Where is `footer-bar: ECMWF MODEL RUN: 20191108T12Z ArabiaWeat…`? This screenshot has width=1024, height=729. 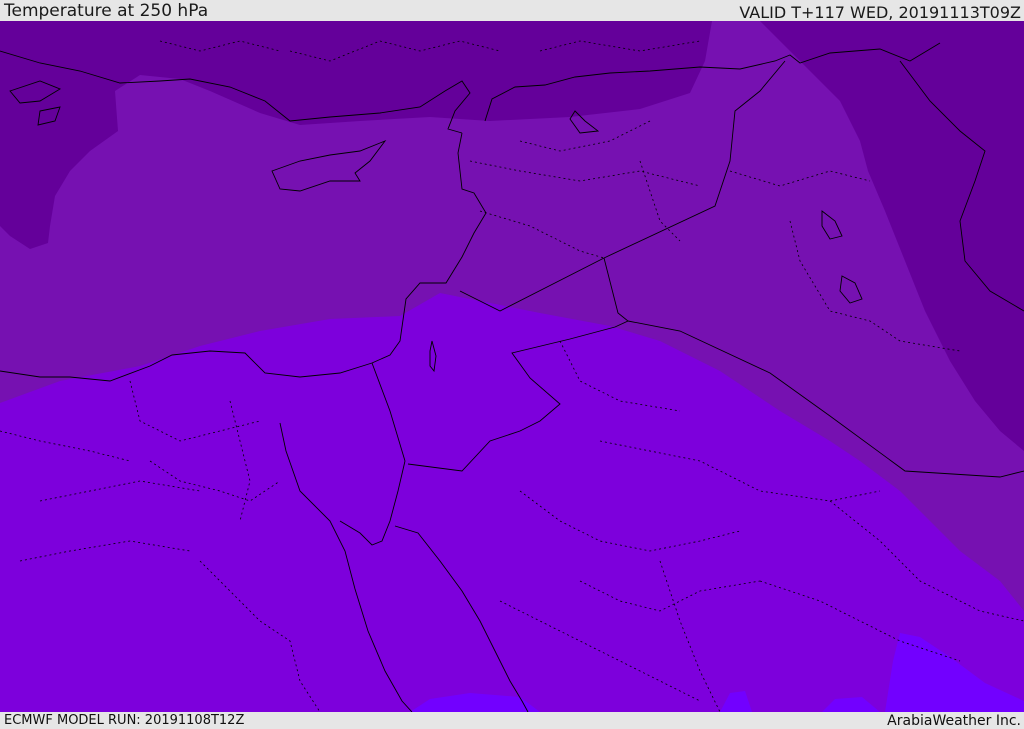
footer-bar: ECMWF MODEL RUN: 20191108T12Z ArabiaWeat… is located at coordinates (512, 720).